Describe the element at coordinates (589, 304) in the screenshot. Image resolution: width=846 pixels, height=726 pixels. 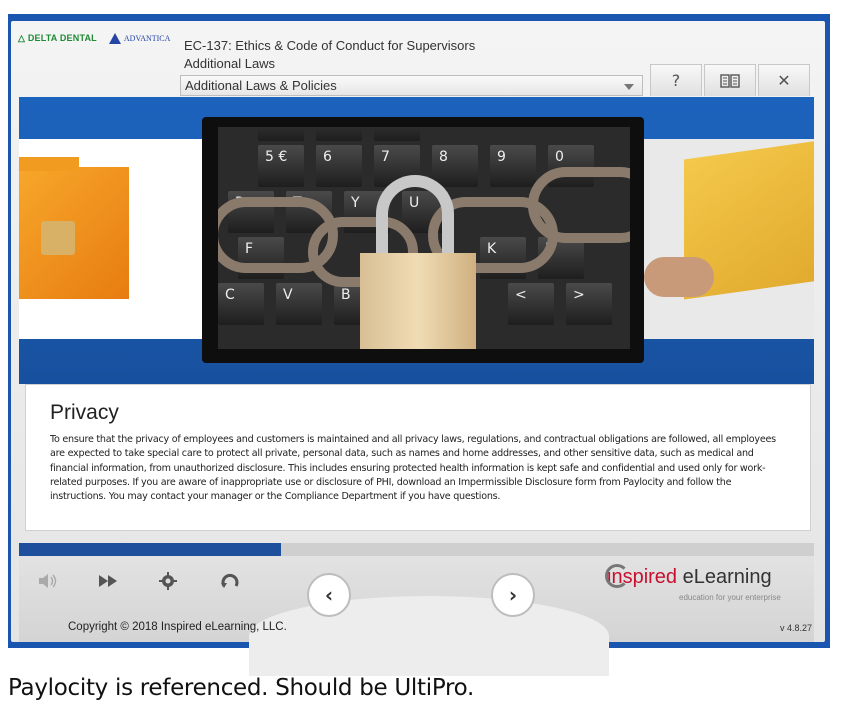
I see `key: >` at that location.